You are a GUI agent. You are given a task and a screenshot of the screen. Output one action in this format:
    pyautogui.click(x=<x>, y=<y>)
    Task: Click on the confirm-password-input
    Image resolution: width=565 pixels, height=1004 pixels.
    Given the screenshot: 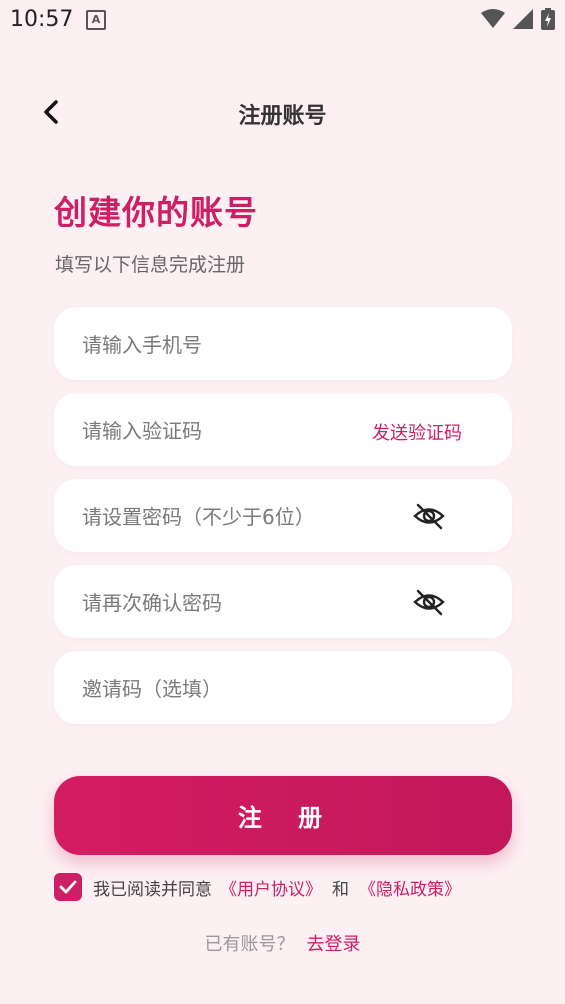 What is the action you would take?
    pyautogui.click(x=232, y=602)
    